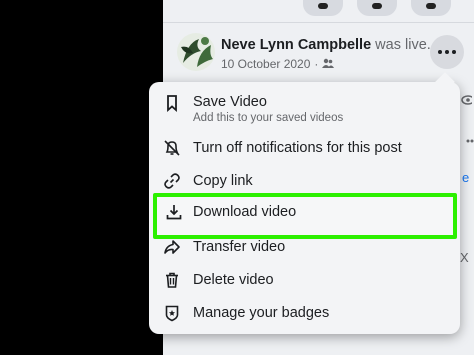  Describe the element at coordinates (261, 312) in the screenshot. I see `menu-item-label: Manage your badges` at that location.